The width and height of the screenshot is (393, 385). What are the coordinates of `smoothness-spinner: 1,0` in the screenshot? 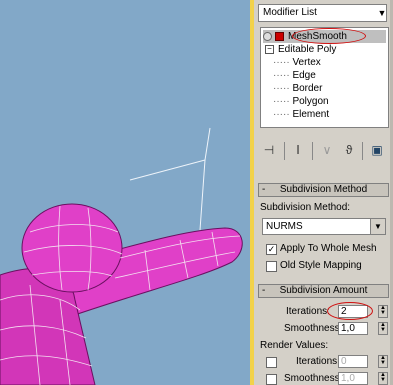 It's located at (353, 328).